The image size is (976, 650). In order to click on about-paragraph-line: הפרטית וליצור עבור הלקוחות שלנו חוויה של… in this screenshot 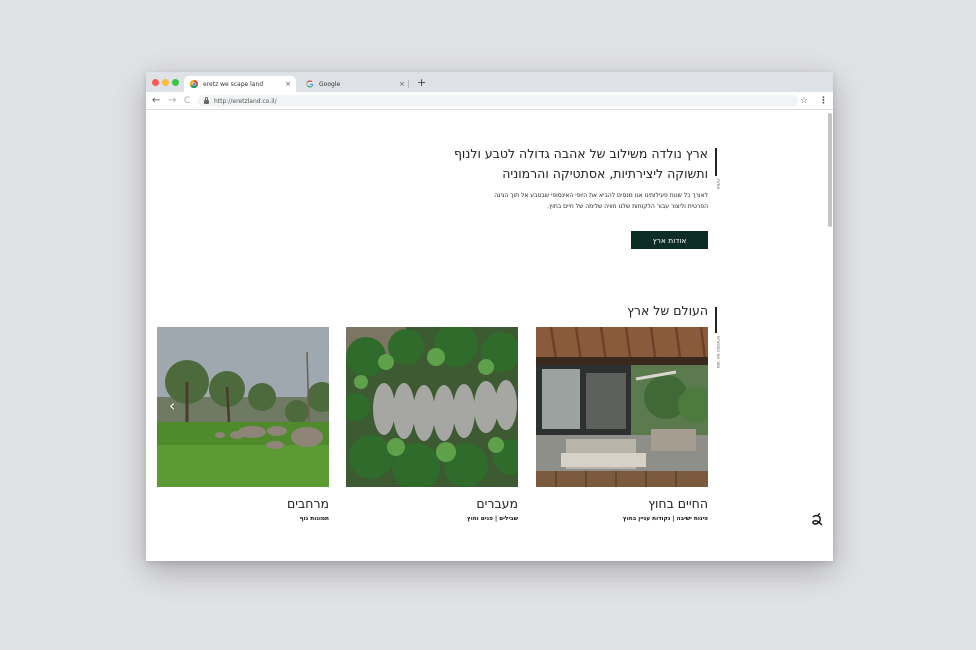, I will do `click(627, 206)`.